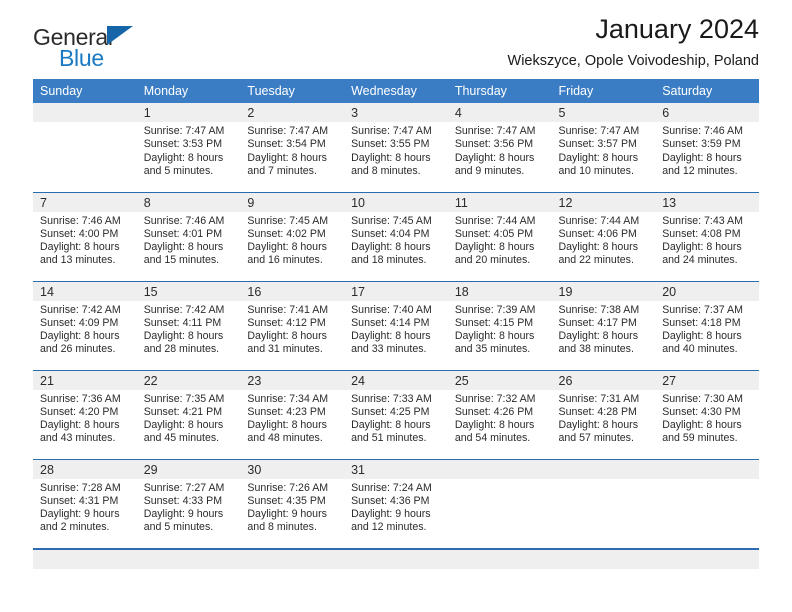 Image resolution: width=792 pixels, height=612 pixels. Describe the element at coordinates (85, 112) in the screenshot. I see `day-number` at that location.